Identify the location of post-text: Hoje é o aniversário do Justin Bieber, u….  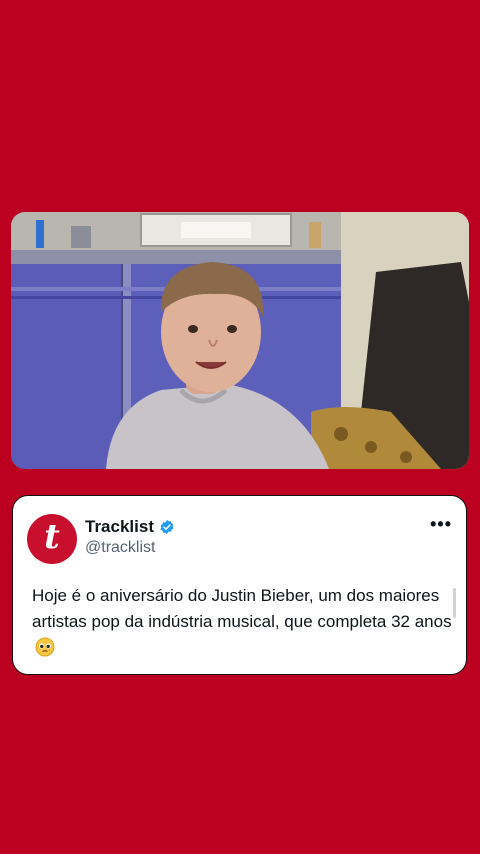
(242, 624).